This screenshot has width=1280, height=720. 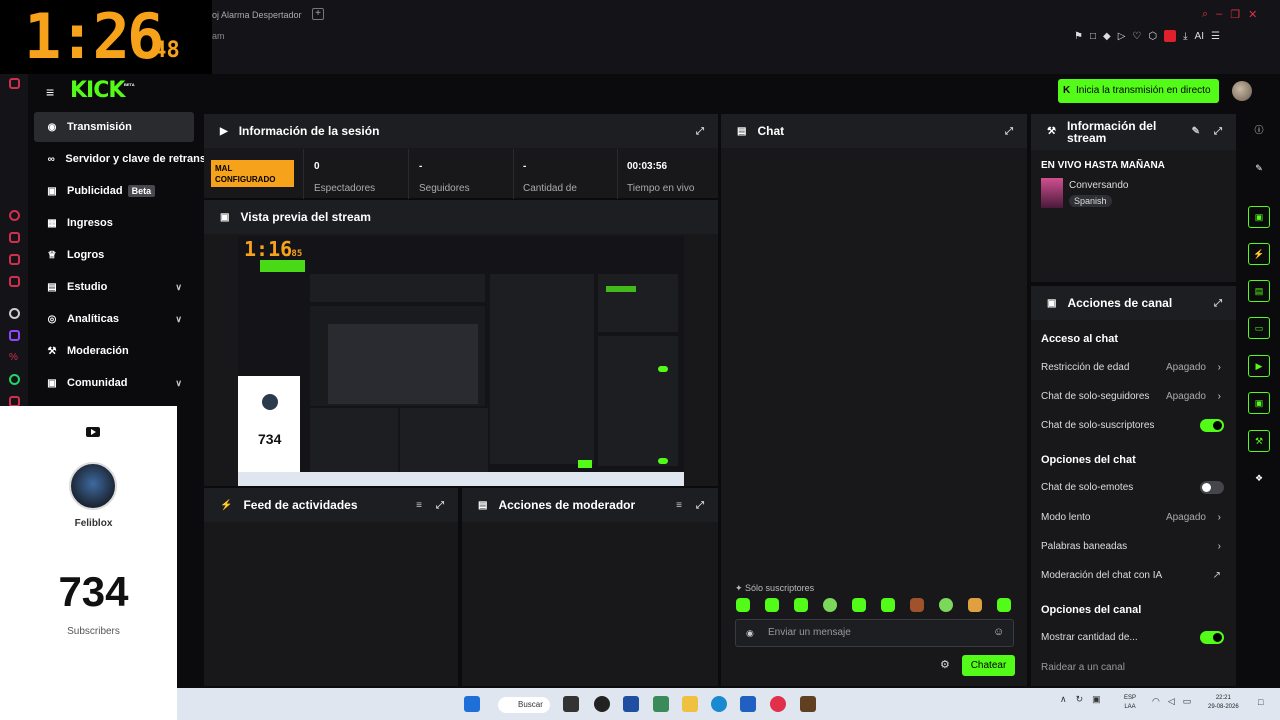 What do you see at coordinates (1132, 547) in the screenshot?
I see `banned-words-row: Palabras baneadas ›` at bounding box center [1132, 547].